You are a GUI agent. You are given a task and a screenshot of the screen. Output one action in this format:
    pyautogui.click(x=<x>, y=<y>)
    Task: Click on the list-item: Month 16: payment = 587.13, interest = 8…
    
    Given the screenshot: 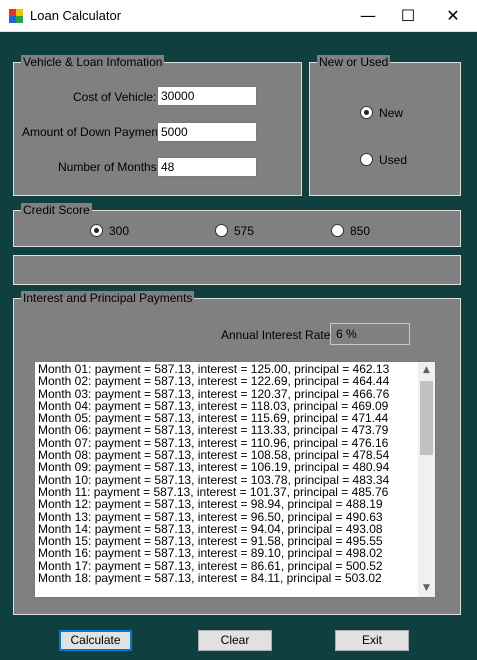 What is the action you would take?
    pyautogui.click(x=227, y=553)
    